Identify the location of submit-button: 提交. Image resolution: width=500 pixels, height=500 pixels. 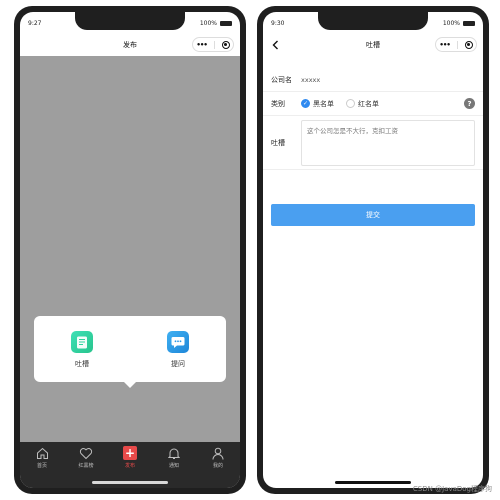
(373, 215).